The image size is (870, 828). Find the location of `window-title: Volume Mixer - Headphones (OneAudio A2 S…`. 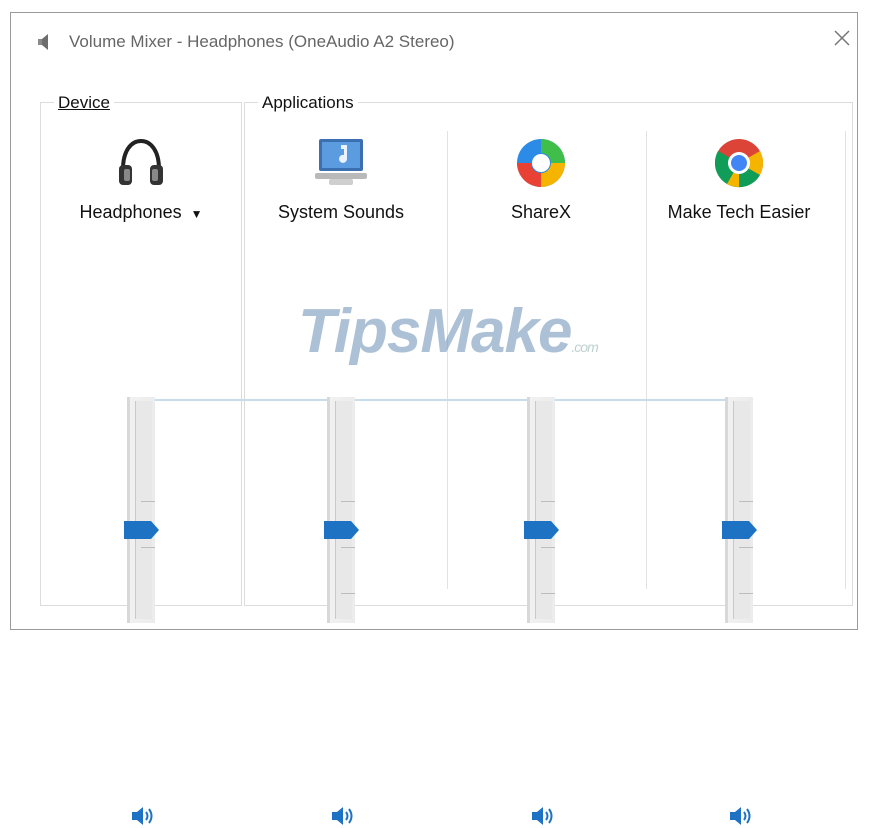

window-title: Volume Mixer - Headphones (OneAudio A2 S… is located at coordinates (262, 41).